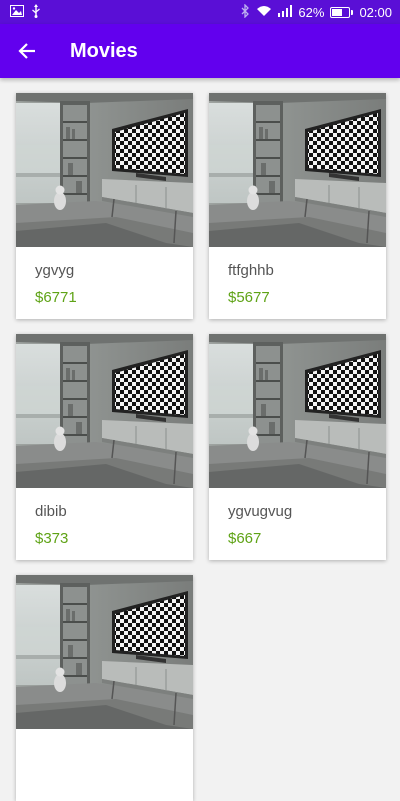 This screenshot has height=801, width=400. What do you see at coordinates (200, 51) in the screenshot?
I see `app-bar: Movies` at bounding box center [200, 51].